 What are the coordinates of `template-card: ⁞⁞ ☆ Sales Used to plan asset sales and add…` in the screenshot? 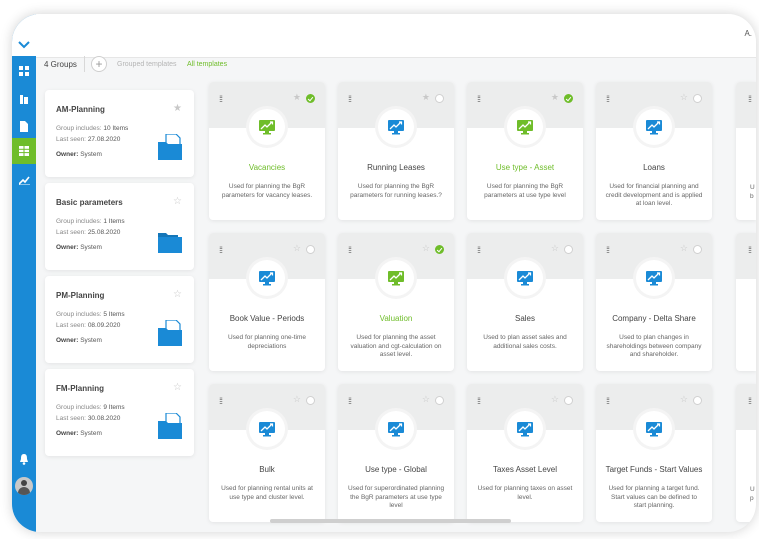 It's located at (525, 302).